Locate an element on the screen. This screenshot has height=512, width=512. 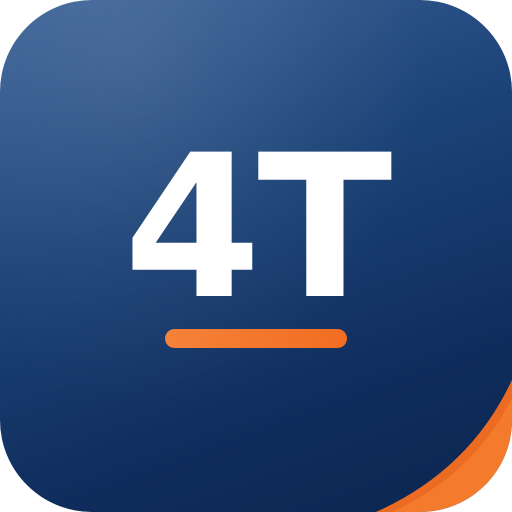
corner-fold-shape is located at coordinates (444, 446).